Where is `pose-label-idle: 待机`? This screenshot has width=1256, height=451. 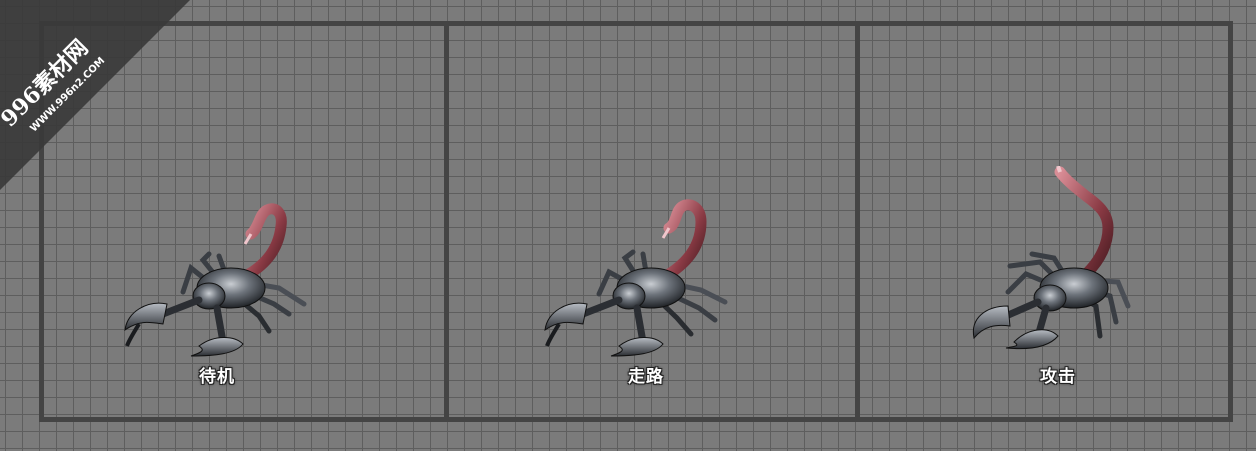 pose-label-idle: 待机 is located at coordinates (217, 377).